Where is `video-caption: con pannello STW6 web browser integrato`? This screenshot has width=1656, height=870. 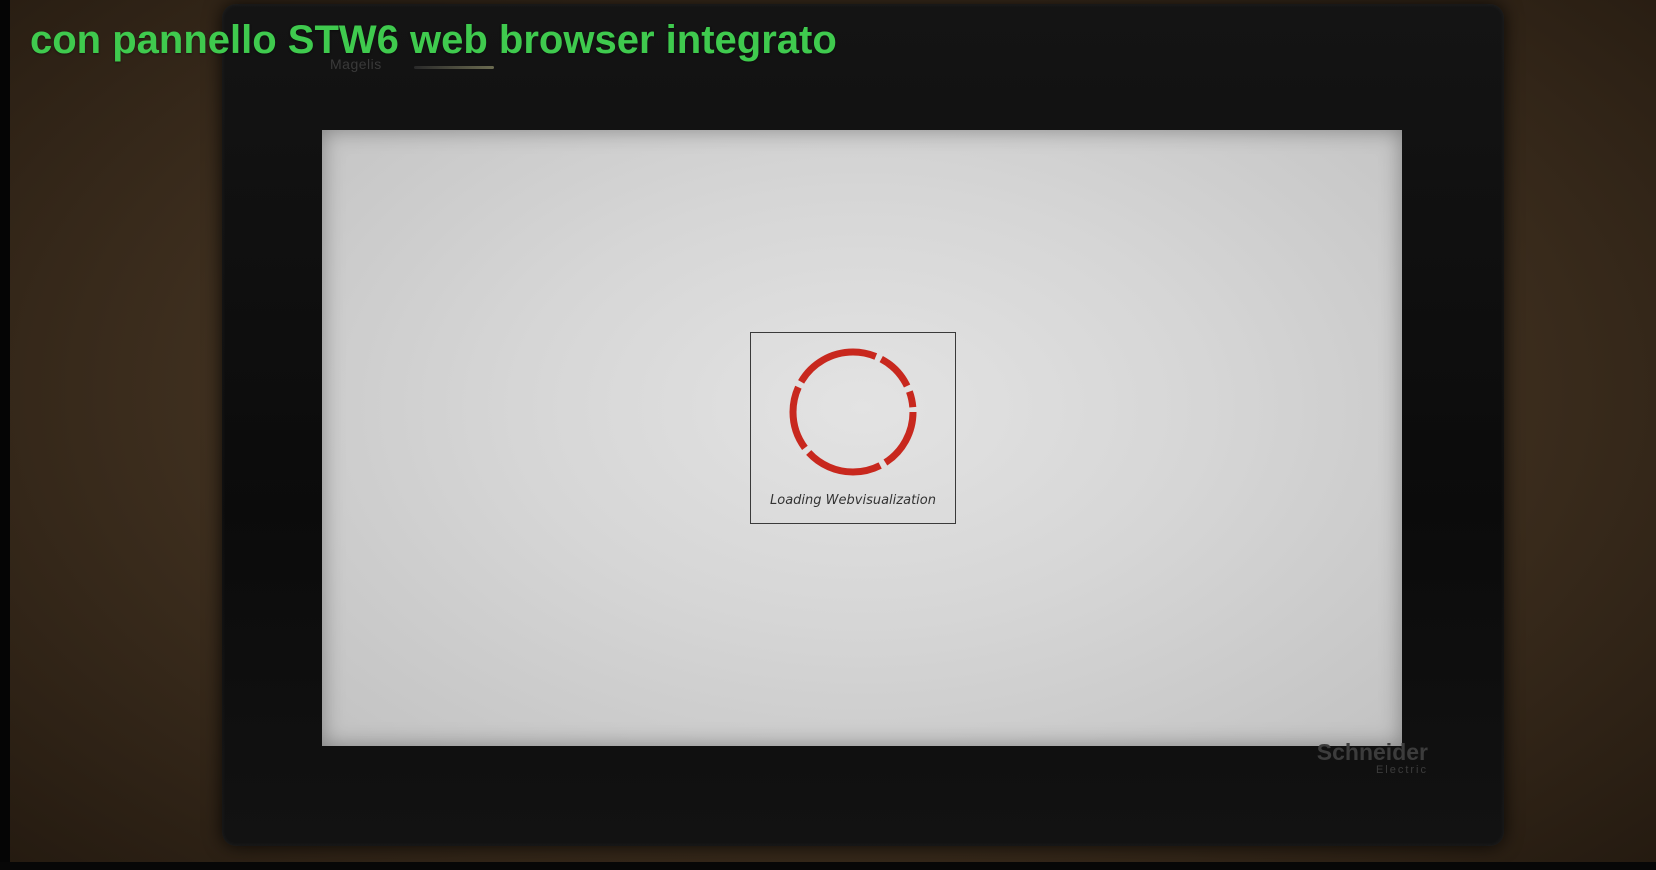 video-caption: con pannello STW6 web browser integrato is located at coordinates (433, 40).